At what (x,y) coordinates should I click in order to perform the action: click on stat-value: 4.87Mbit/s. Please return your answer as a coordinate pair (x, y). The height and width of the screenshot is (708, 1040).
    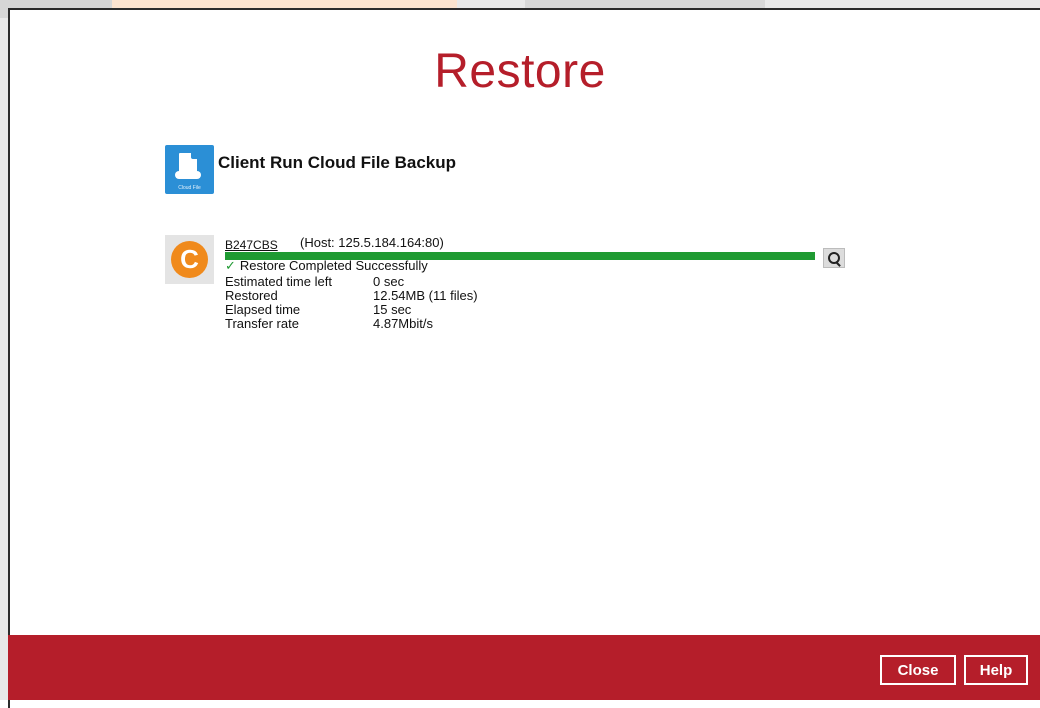
    Looking at the image, I should click on (403, 323).